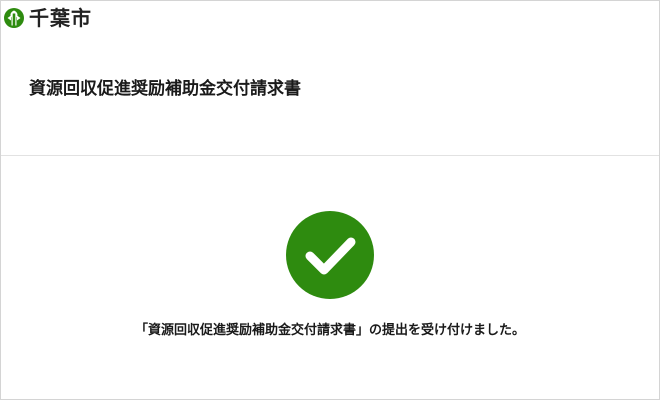  Describe the element at coordinates (329, 330) in the screenshot. I see `submission-message: 「資源回収促進奨励補助金交付請求書」の提出を受け付けました。` at that location.